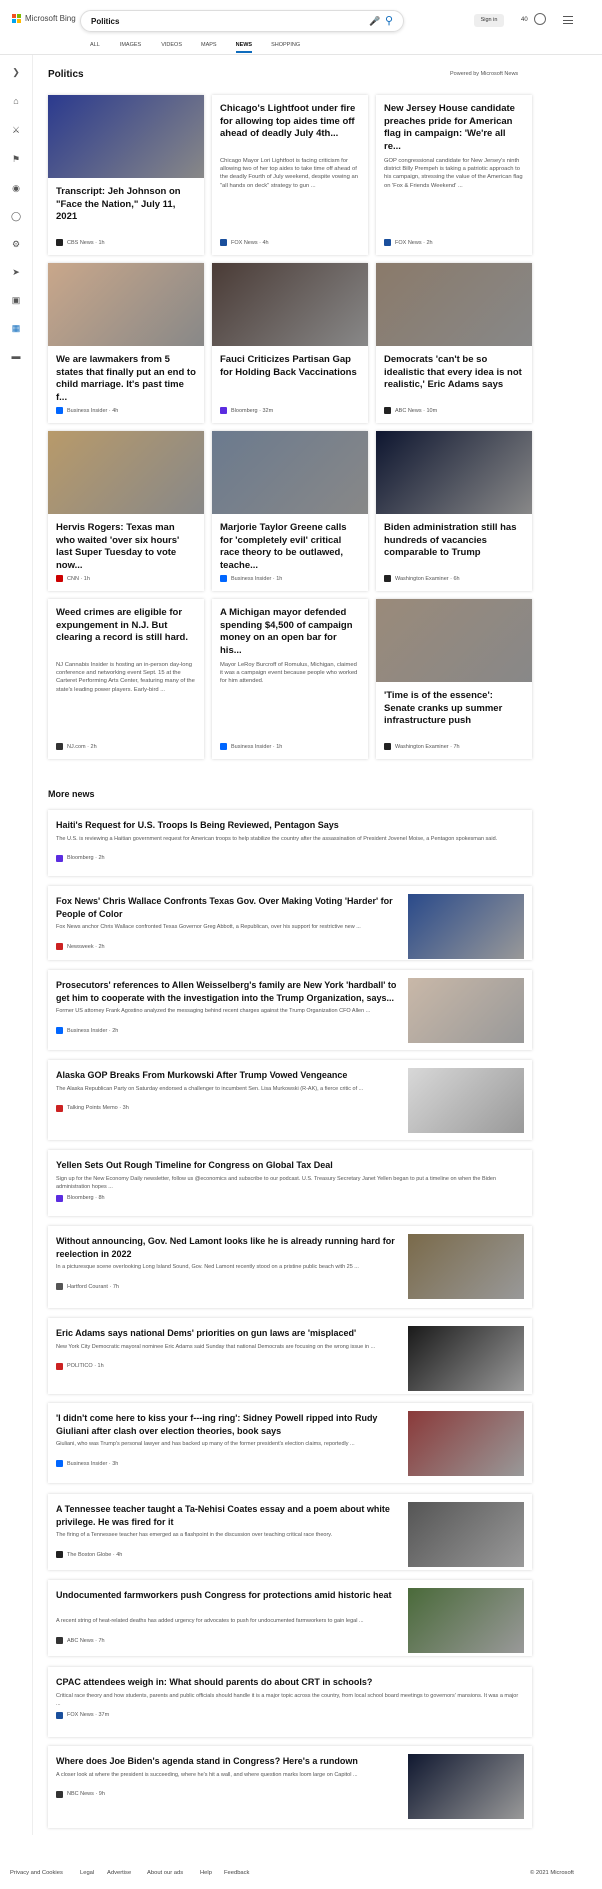 The image size is (602, 1889). Describe the element at coordinates (285, 45) in the screenshot. I see `tab-shopping: SHOPPING` at that location.